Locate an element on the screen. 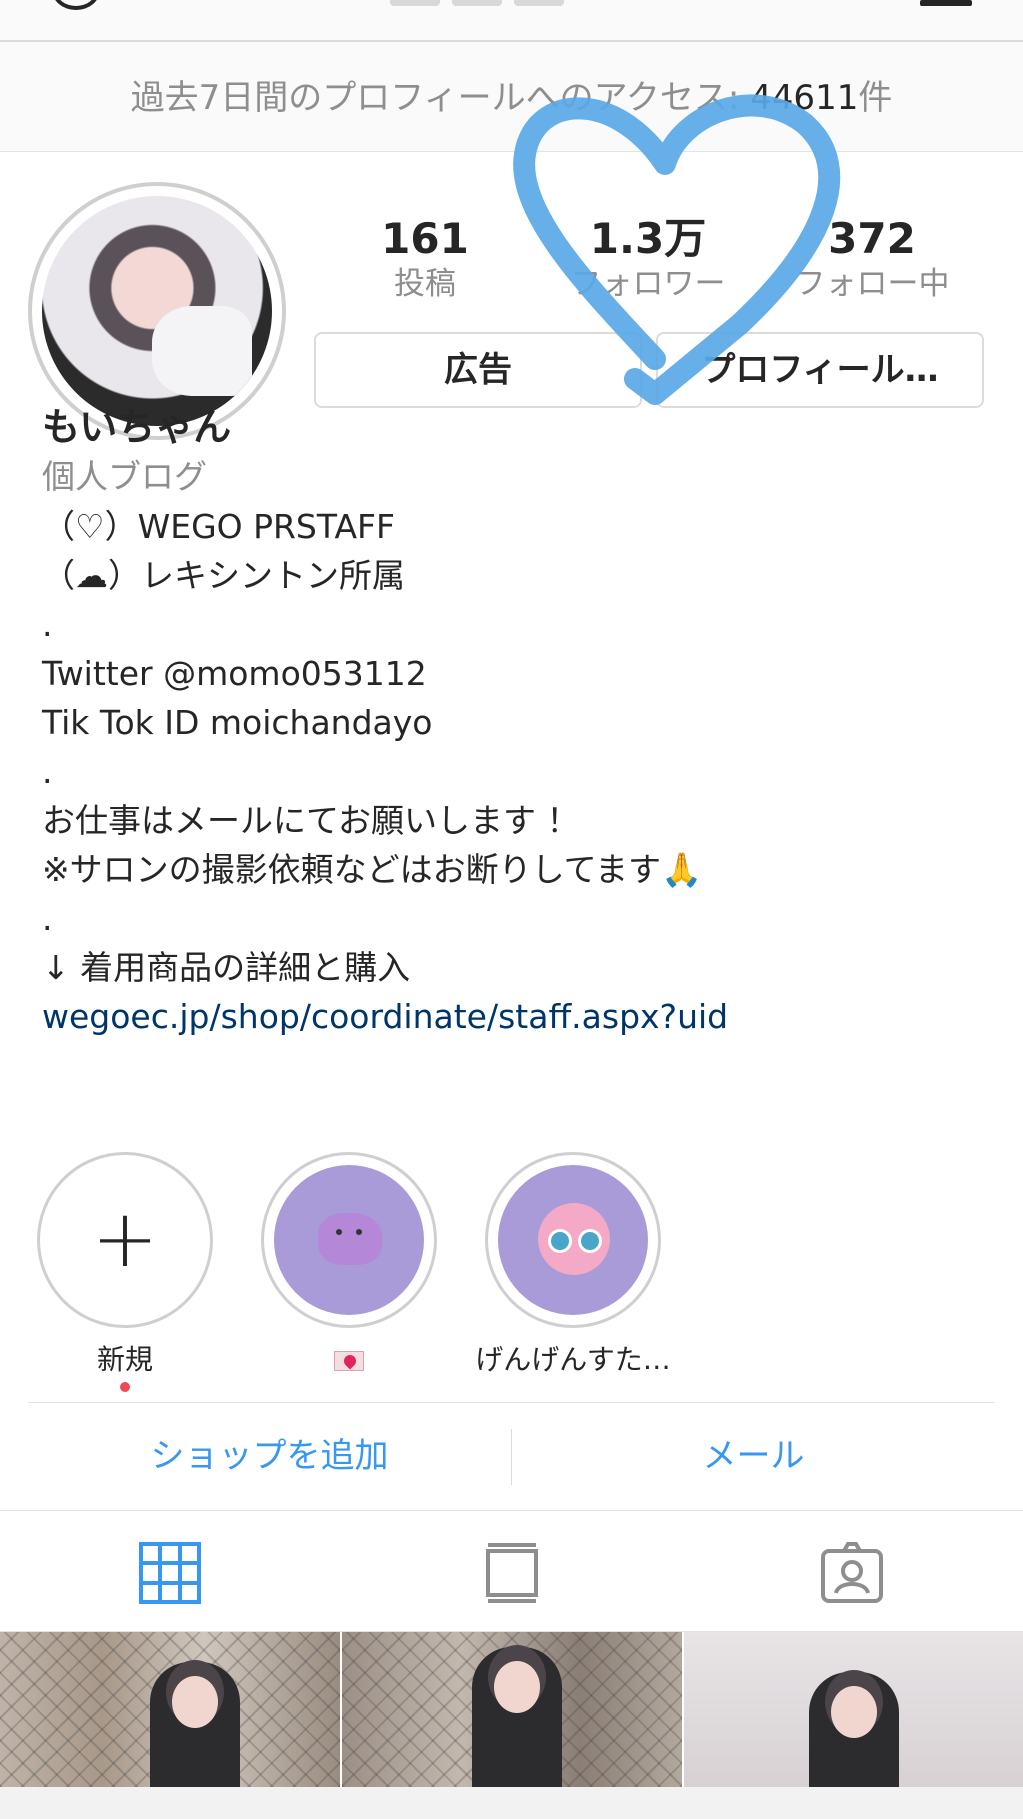  purple-blob-icon is located at coordinates (350, 1239).